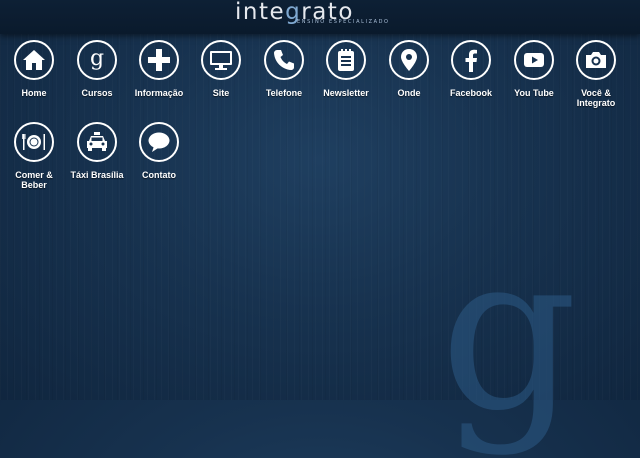 This screenshot has height=458, width=640. What do you see at coordinates (34, 60) in the screenshot?
I see `house-icon` at bounding box center [34, 60].